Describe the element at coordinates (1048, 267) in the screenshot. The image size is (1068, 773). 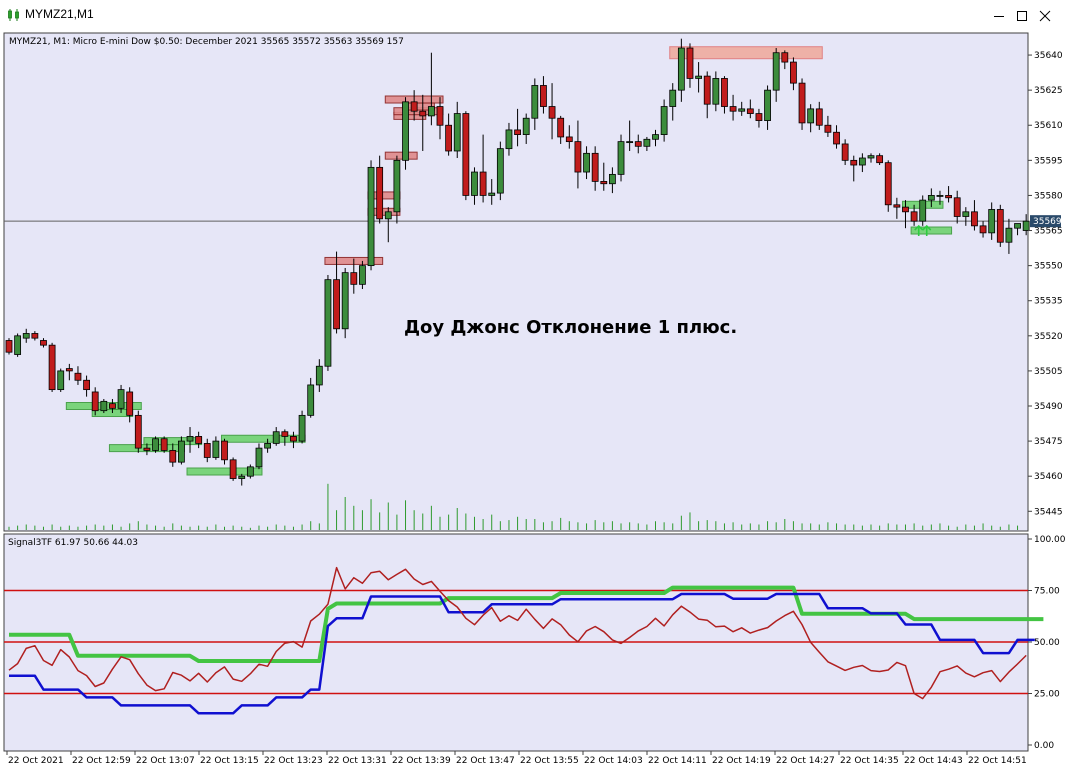
I see `price-tick-label: 35550` at that location.